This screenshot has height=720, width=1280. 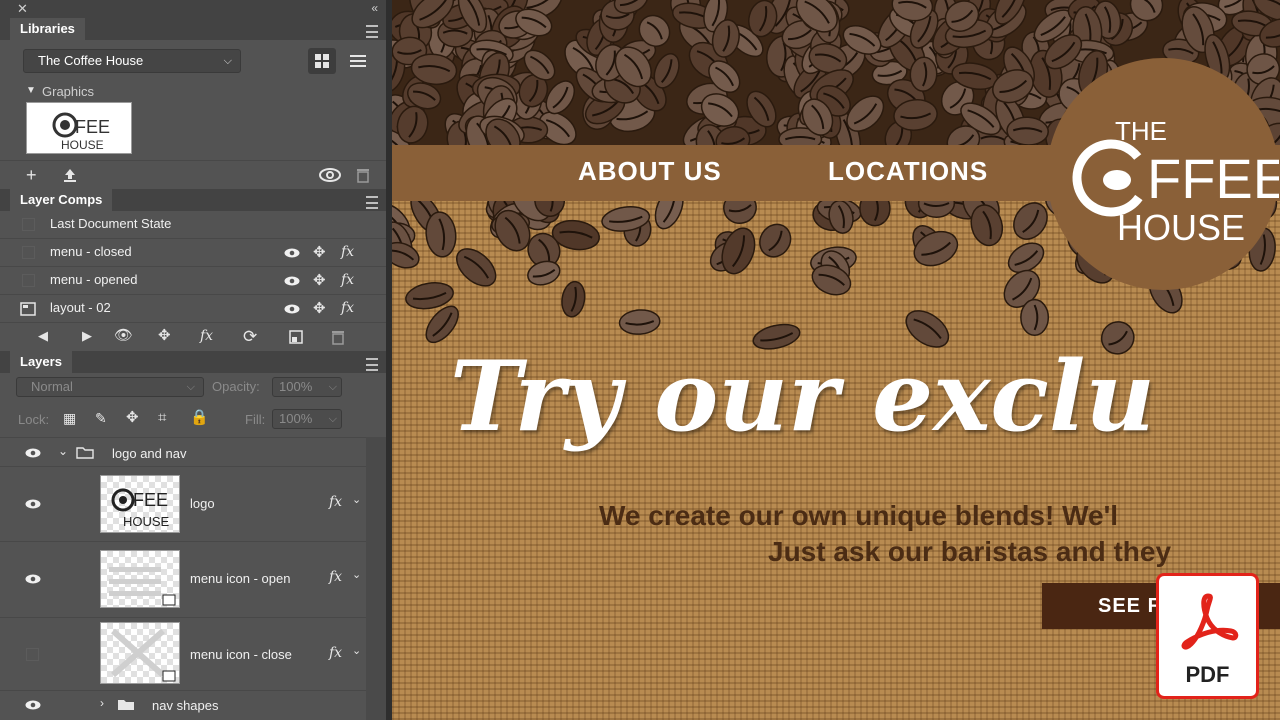 What do you see at coordinates (123, 335) in the screenshot?
I see `update-visibility-icon: 👁` at bounding box center [123, 335].